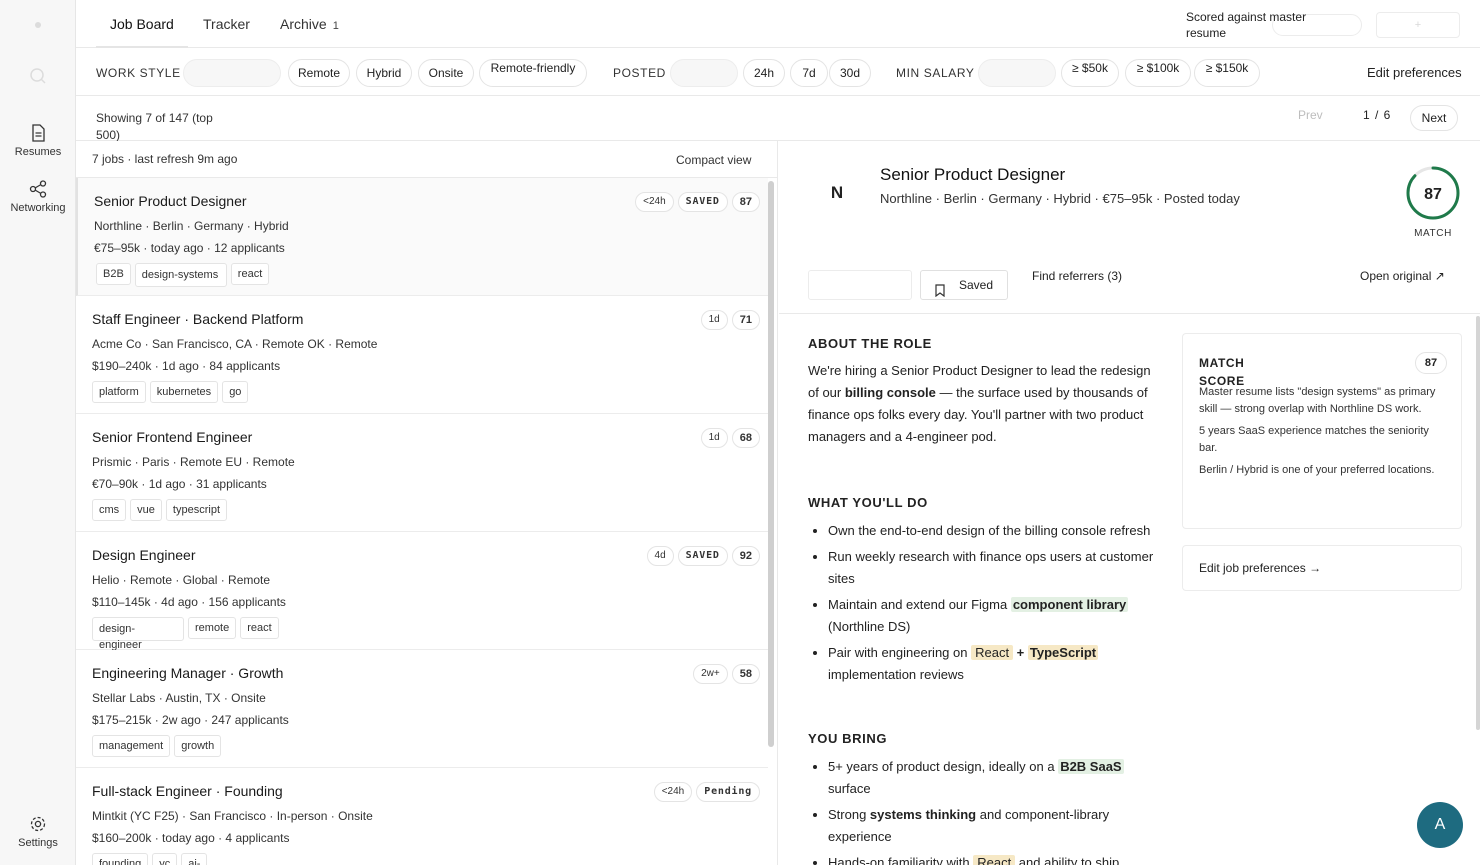 This screenshot has height=865, width=1480. What do you see at coordinates (714, 320) in the screenshot?
I see `age-badge: 1d` at bounding box center [714, 320].